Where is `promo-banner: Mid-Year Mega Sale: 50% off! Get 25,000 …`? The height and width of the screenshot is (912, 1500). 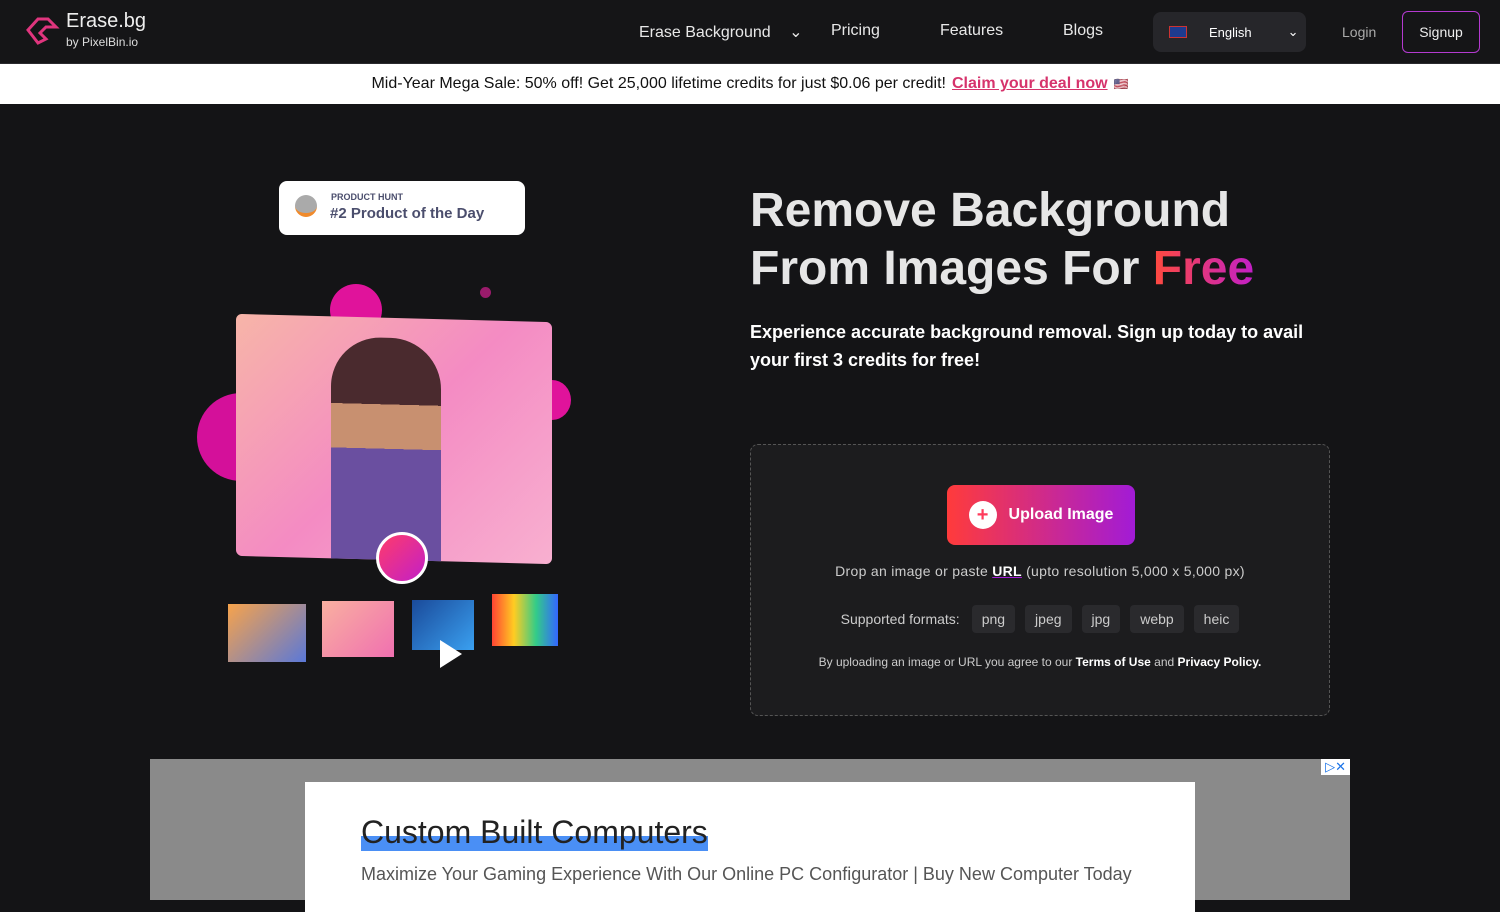 promo-banner: Mid-Year Mega Sale: 50% off! Get 25,000 … is located at coordinates (750, 84).